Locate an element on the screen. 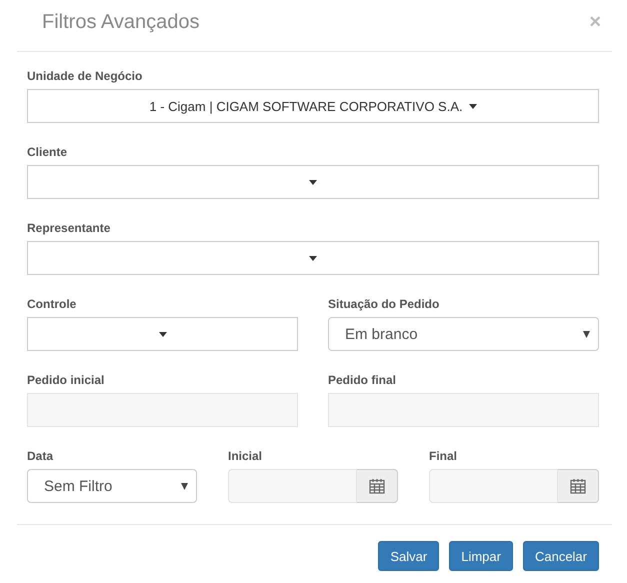 The image size is (627, 583). field-label: Unidade de Negócio is located at coordinates (85, 76).